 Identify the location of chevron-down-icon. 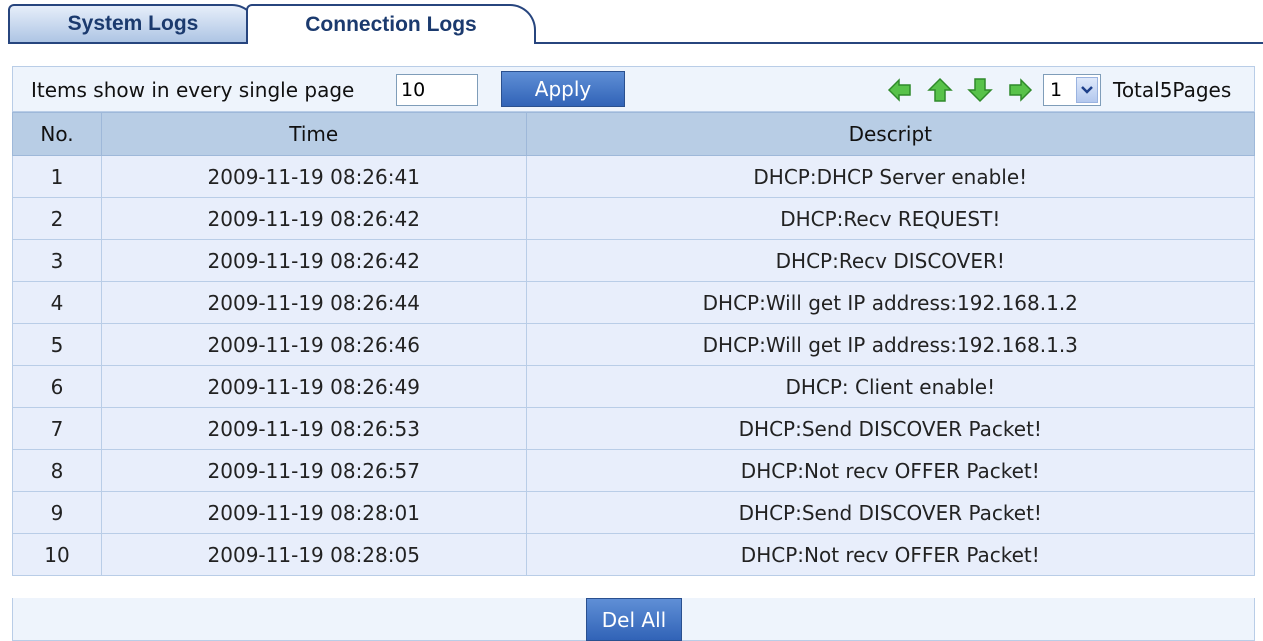
(1087, 90).